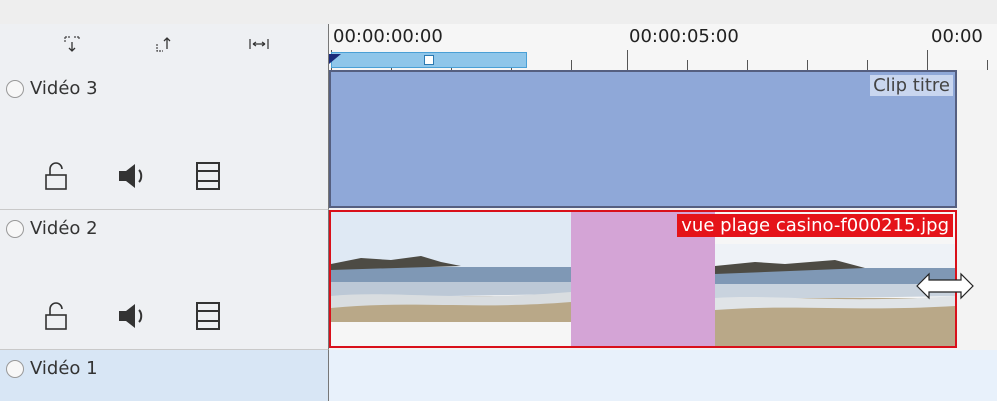 This screenshot has width=997, height=401. I want to click on track-header-video-2: Vidéo 2, so click(164, 280).